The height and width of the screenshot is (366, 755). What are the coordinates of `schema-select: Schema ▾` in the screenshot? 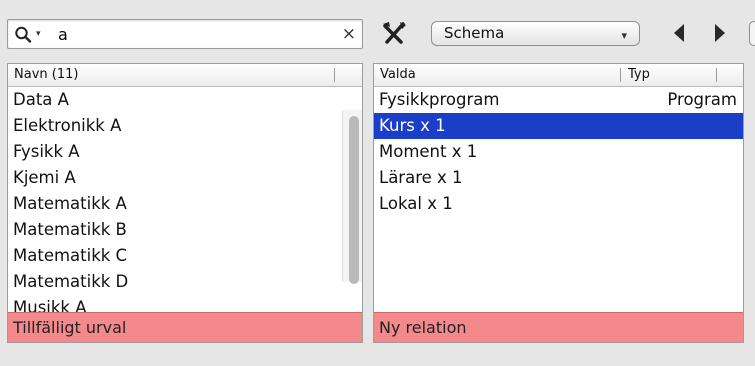 It's located at (535, 33).